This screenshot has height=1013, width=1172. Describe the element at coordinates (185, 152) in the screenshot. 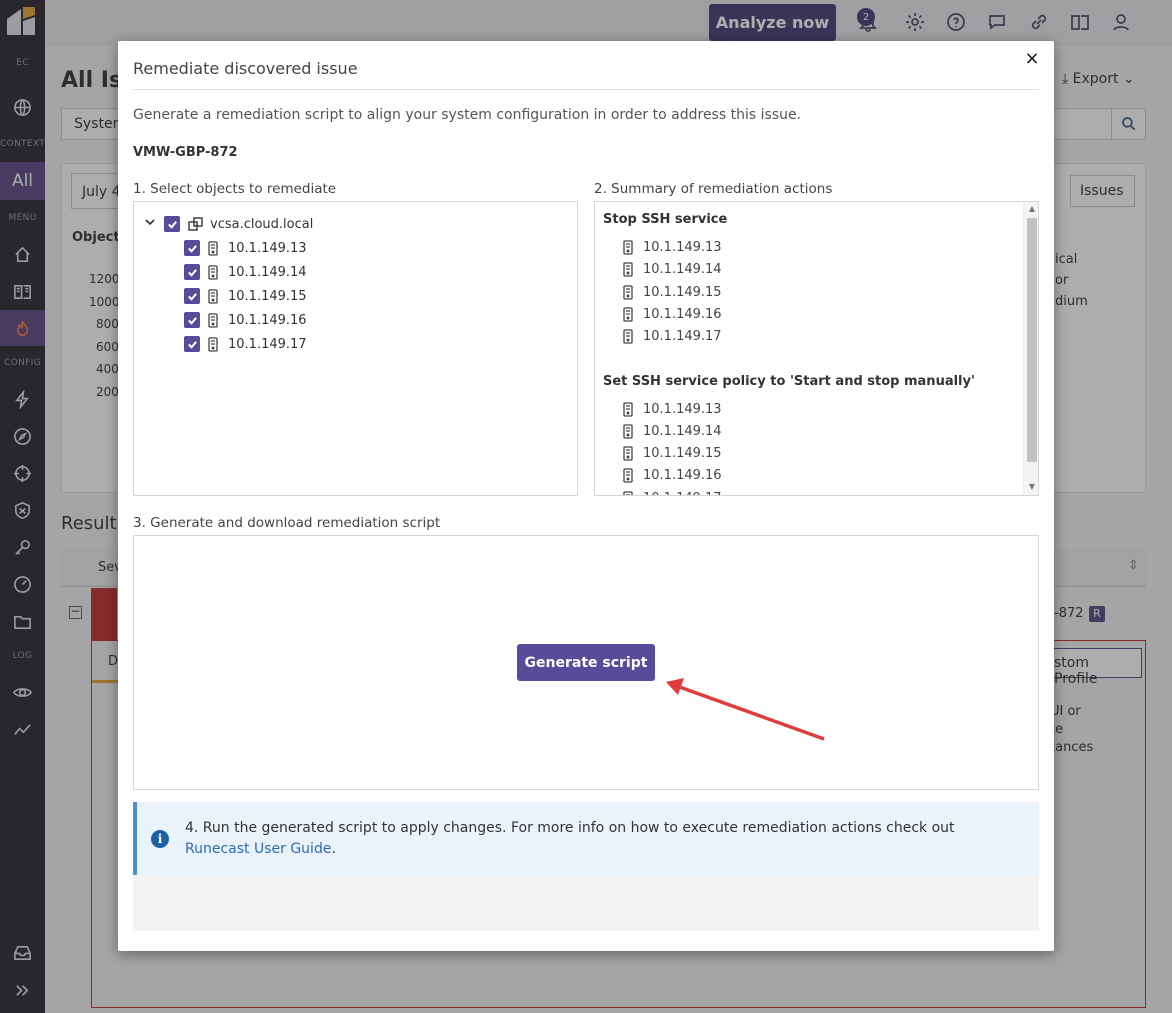

I see `issue-id: VMW-GBP-872` at that location.